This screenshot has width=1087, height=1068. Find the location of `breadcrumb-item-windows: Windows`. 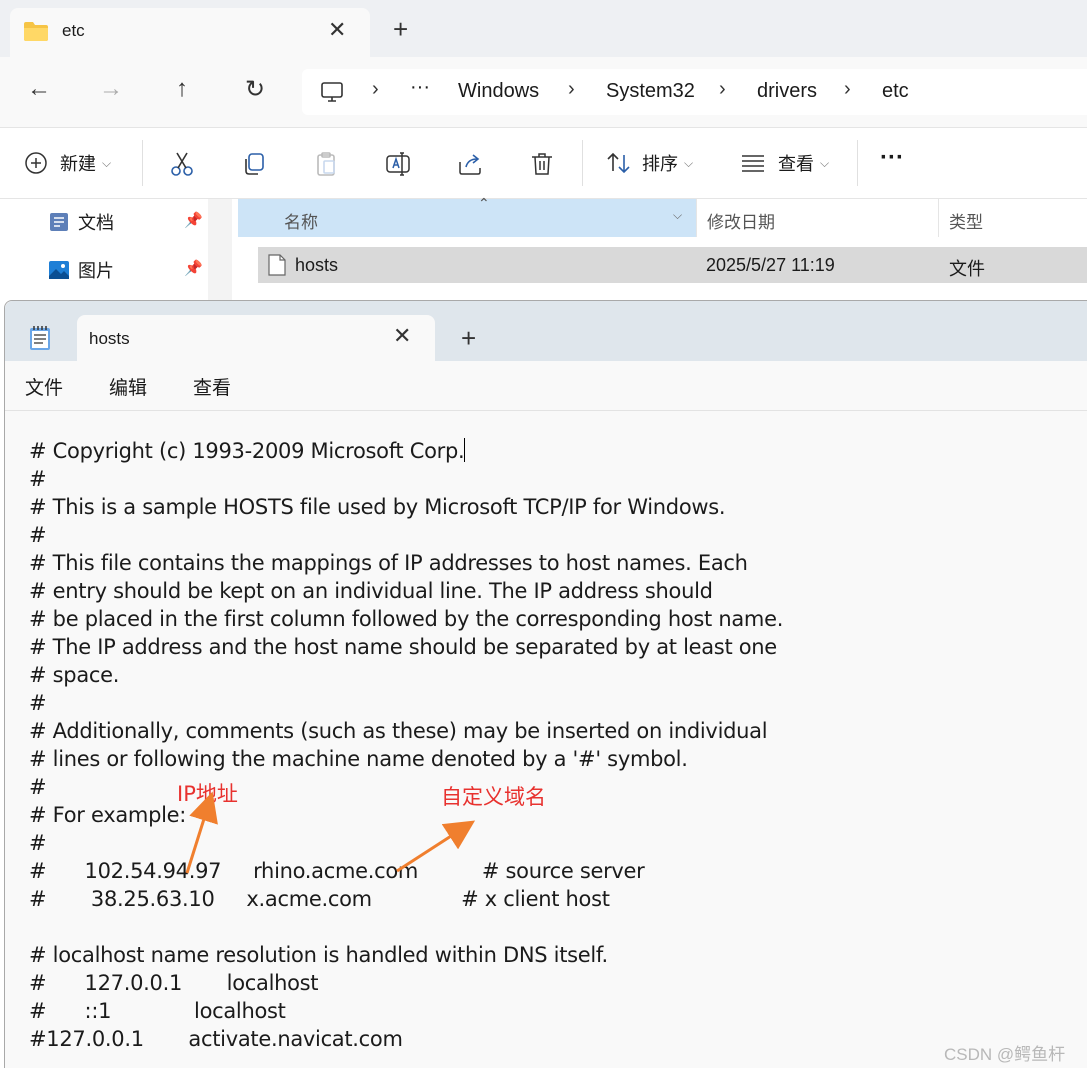

breadcrumb-item-windows: Windows is located at coordinates (498, 91).